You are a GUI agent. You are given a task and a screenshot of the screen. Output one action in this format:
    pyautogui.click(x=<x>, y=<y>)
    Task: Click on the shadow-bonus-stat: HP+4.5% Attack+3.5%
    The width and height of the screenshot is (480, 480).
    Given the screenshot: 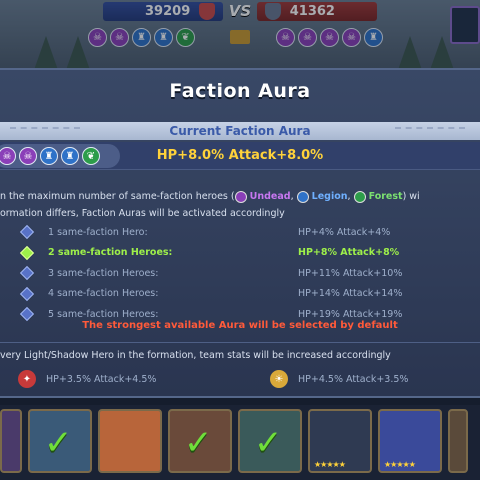 What is the action you would take?
    pyautogui.click(x=353, y=379)
    